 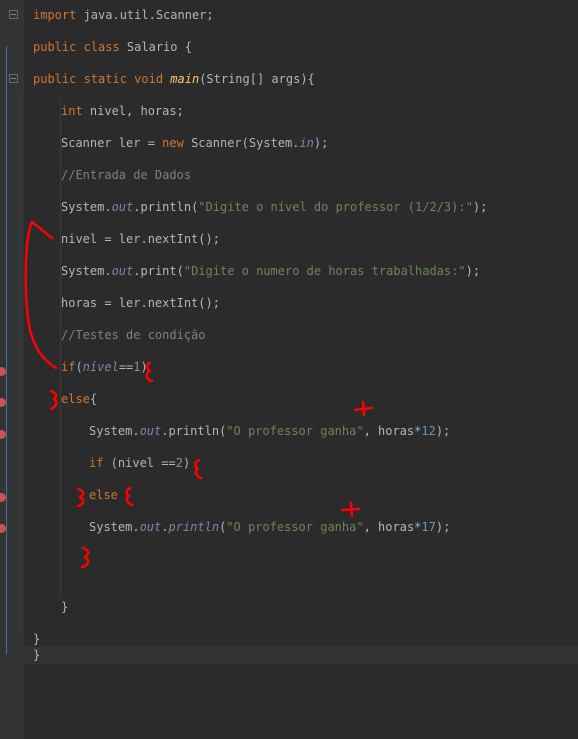 What do you see at coordinates (80, 47) in the screenshot?
I see `code-token: public class` at bounding box center [80, 47].